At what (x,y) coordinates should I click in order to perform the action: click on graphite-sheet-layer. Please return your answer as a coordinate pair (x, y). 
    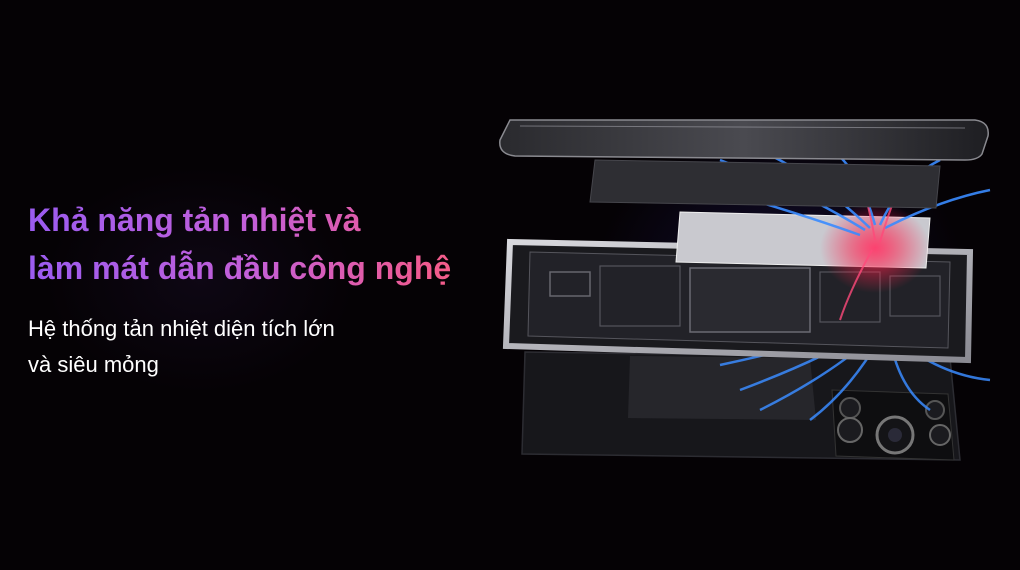
    Looking at the image, I should click on (765, 184).